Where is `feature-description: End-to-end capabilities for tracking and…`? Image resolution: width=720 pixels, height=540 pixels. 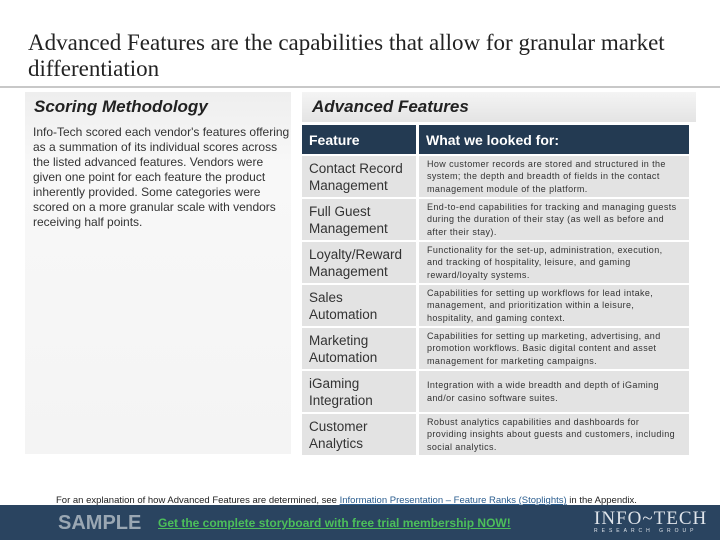 feature-description: End-to-end capabilities for tracking and… is located at coordinates (554, 219).